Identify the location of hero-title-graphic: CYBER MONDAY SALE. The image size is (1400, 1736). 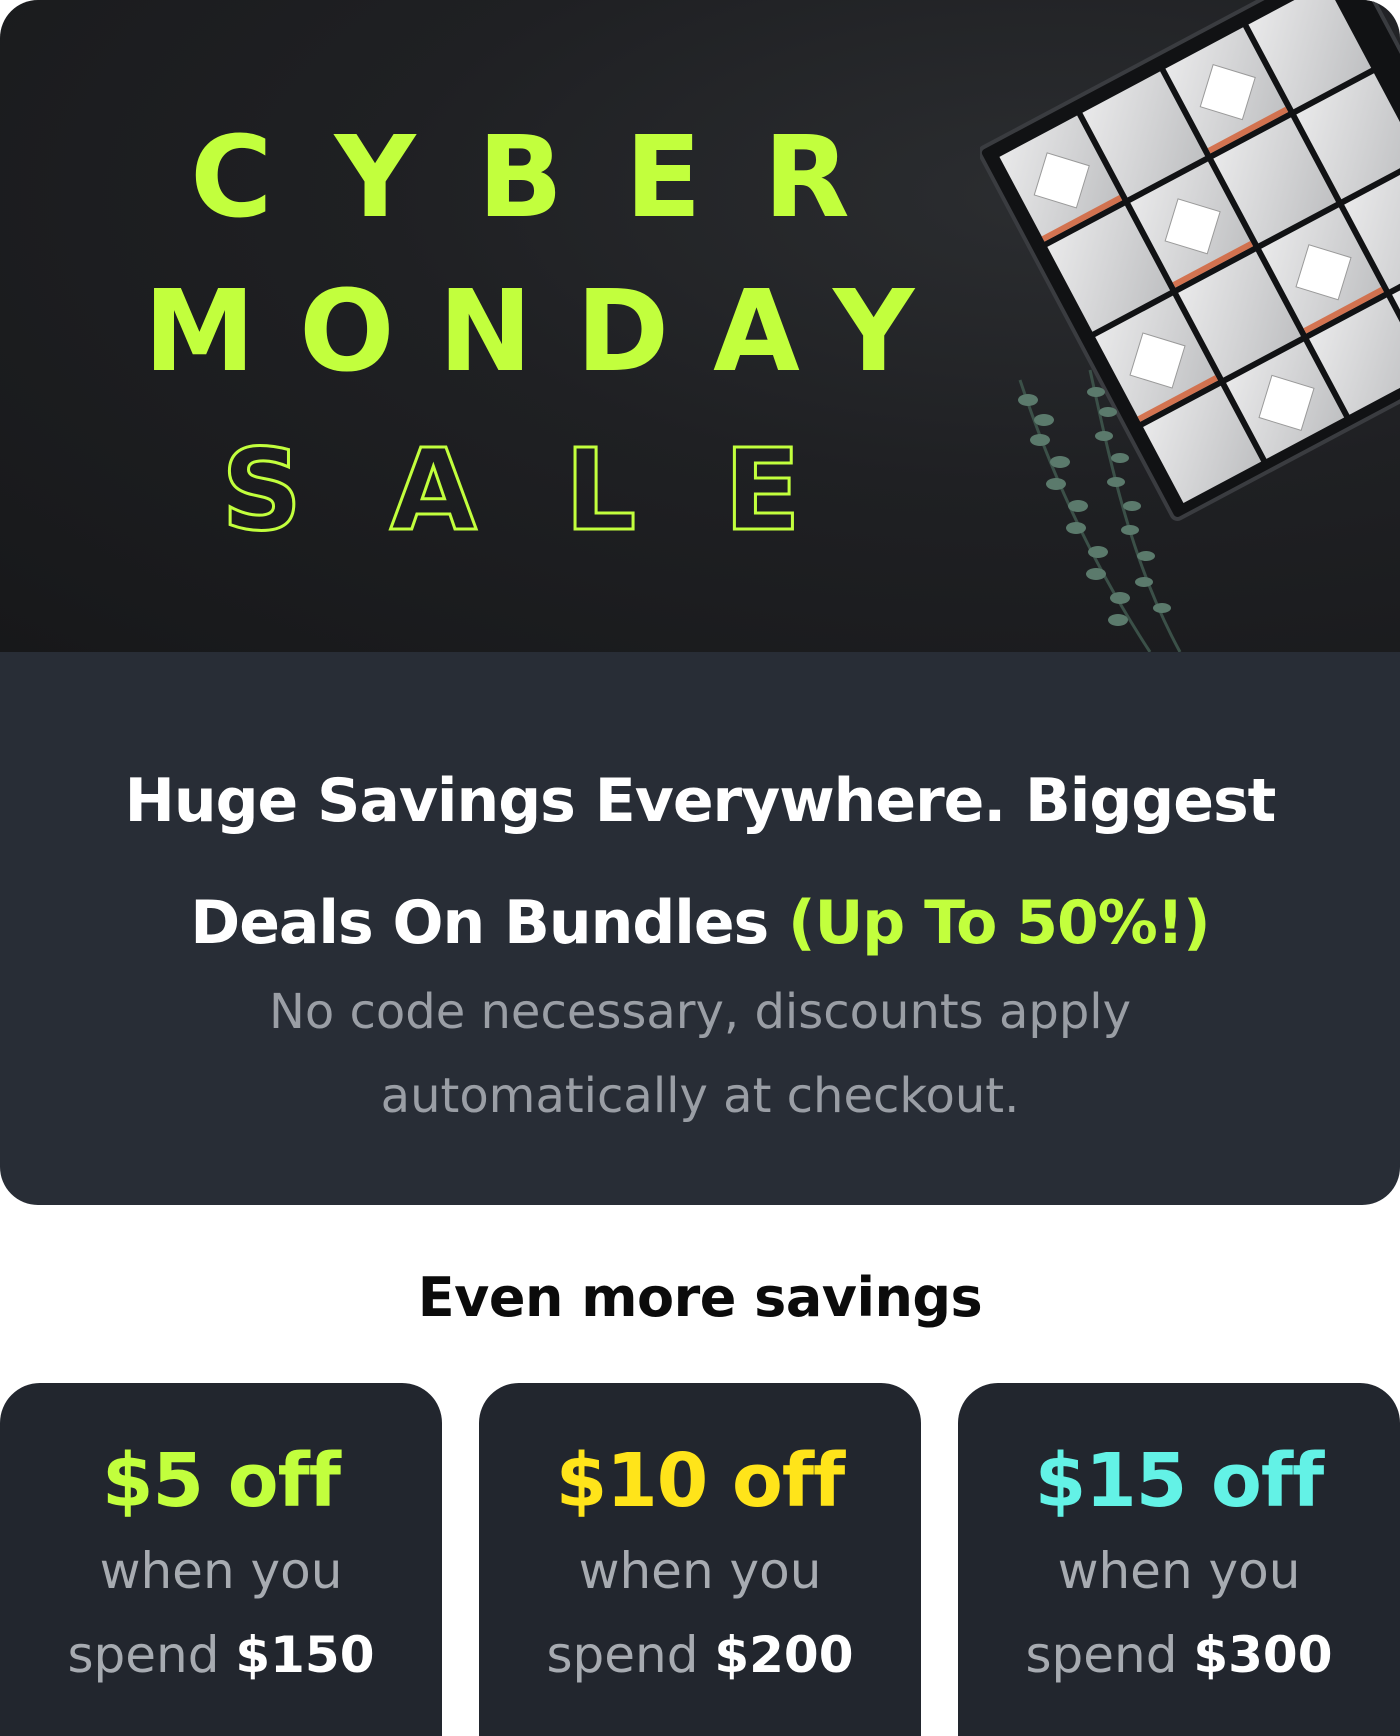
(551, 335).